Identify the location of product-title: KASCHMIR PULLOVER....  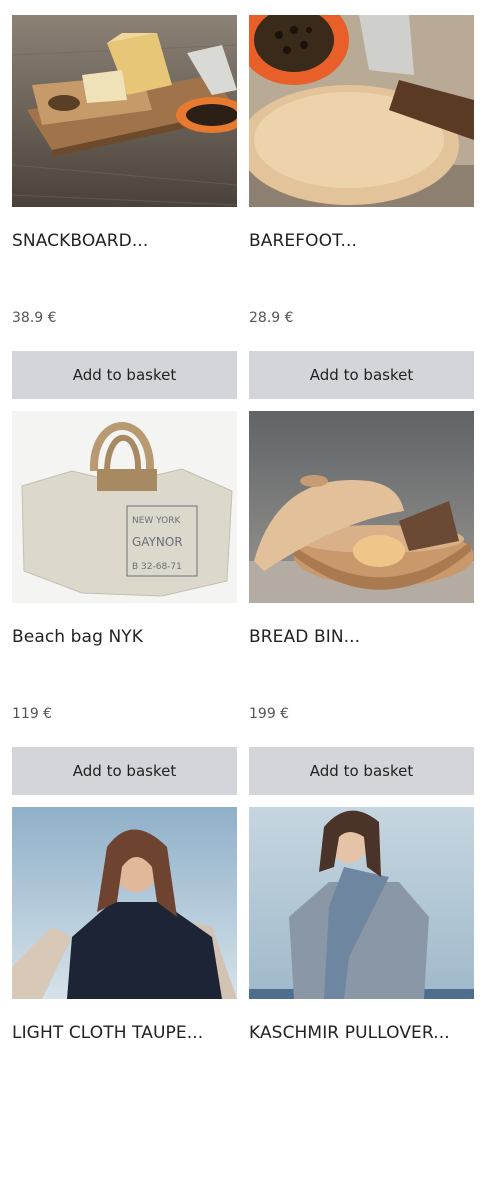
(361, 1033).